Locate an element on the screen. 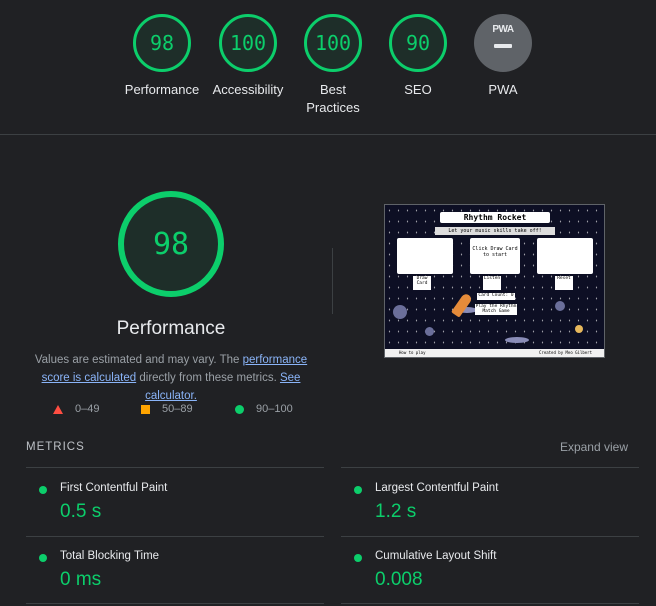 This screenshot has height=606, width=656. gauge-seo: 90 SEO is located at coordinates (418, 56).